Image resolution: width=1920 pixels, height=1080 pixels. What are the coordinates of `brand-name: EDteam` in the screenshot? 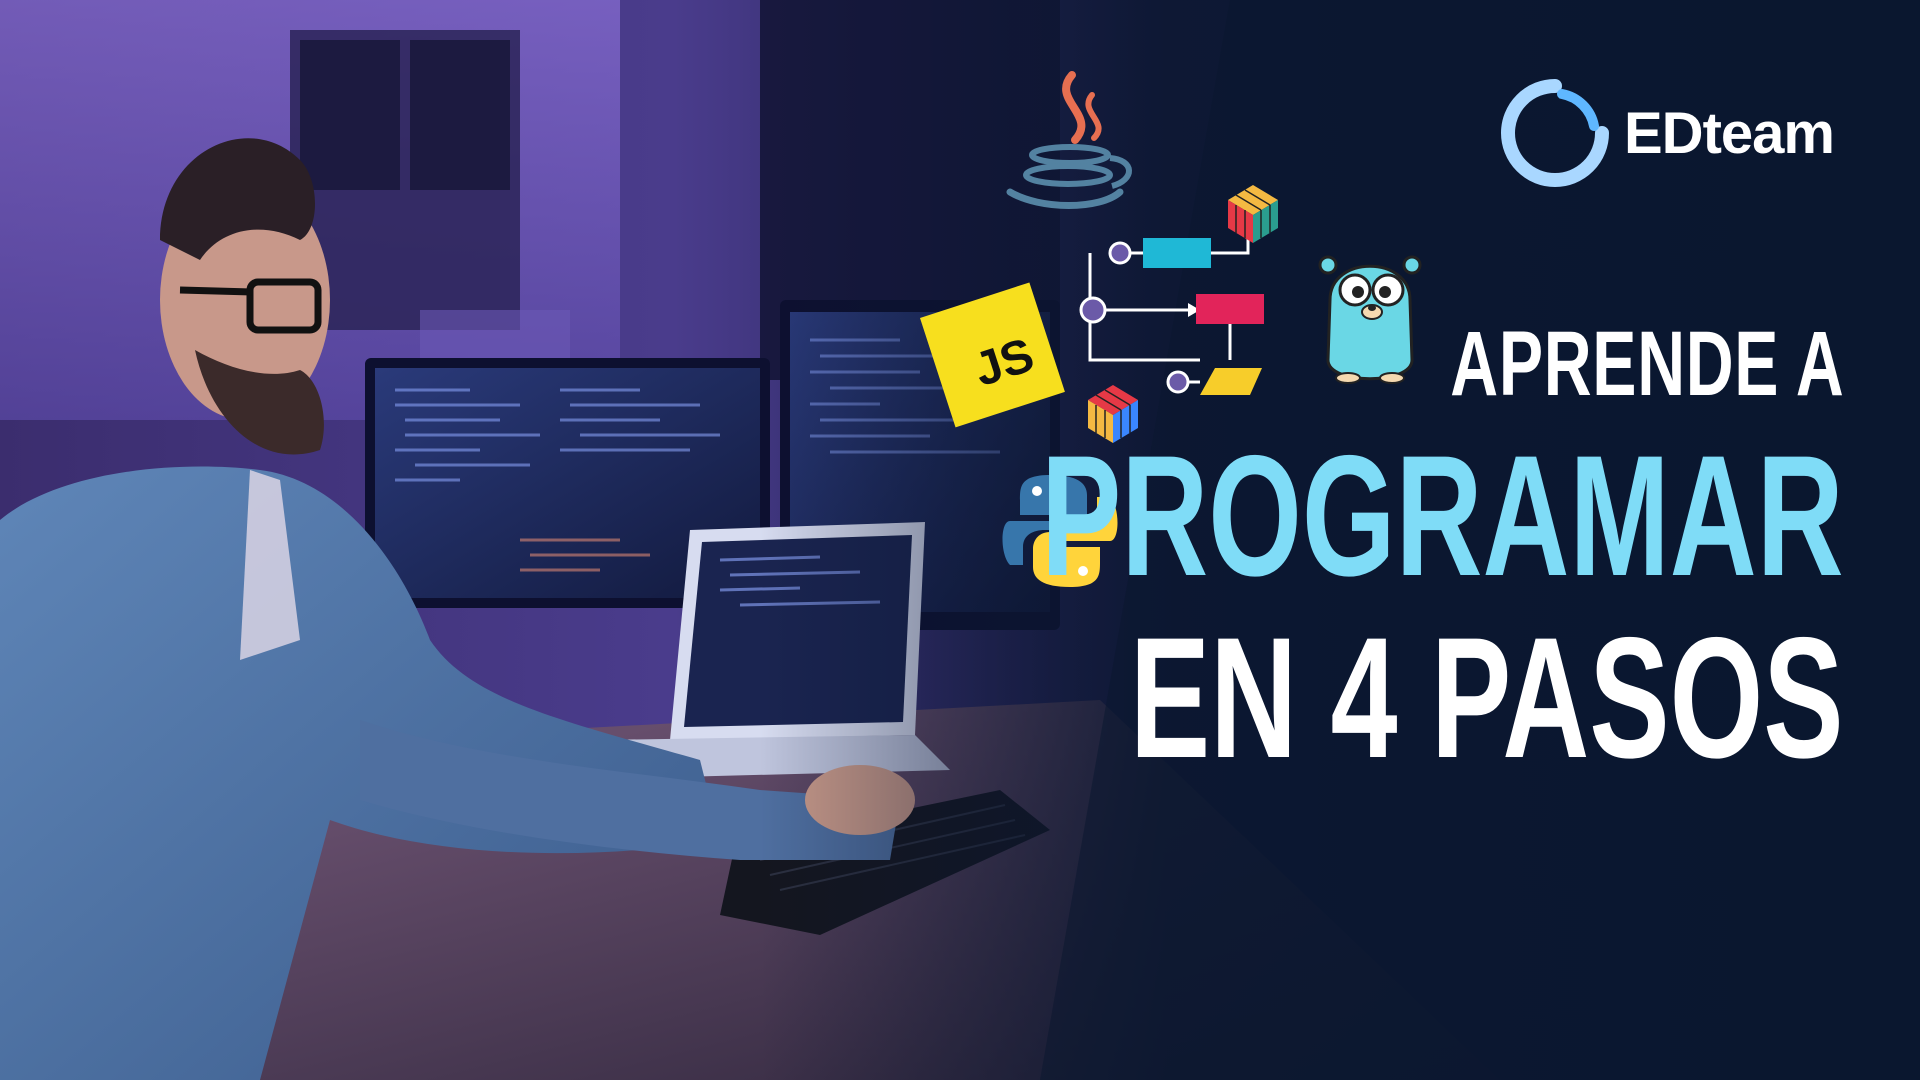 It's located at (1729, 133).